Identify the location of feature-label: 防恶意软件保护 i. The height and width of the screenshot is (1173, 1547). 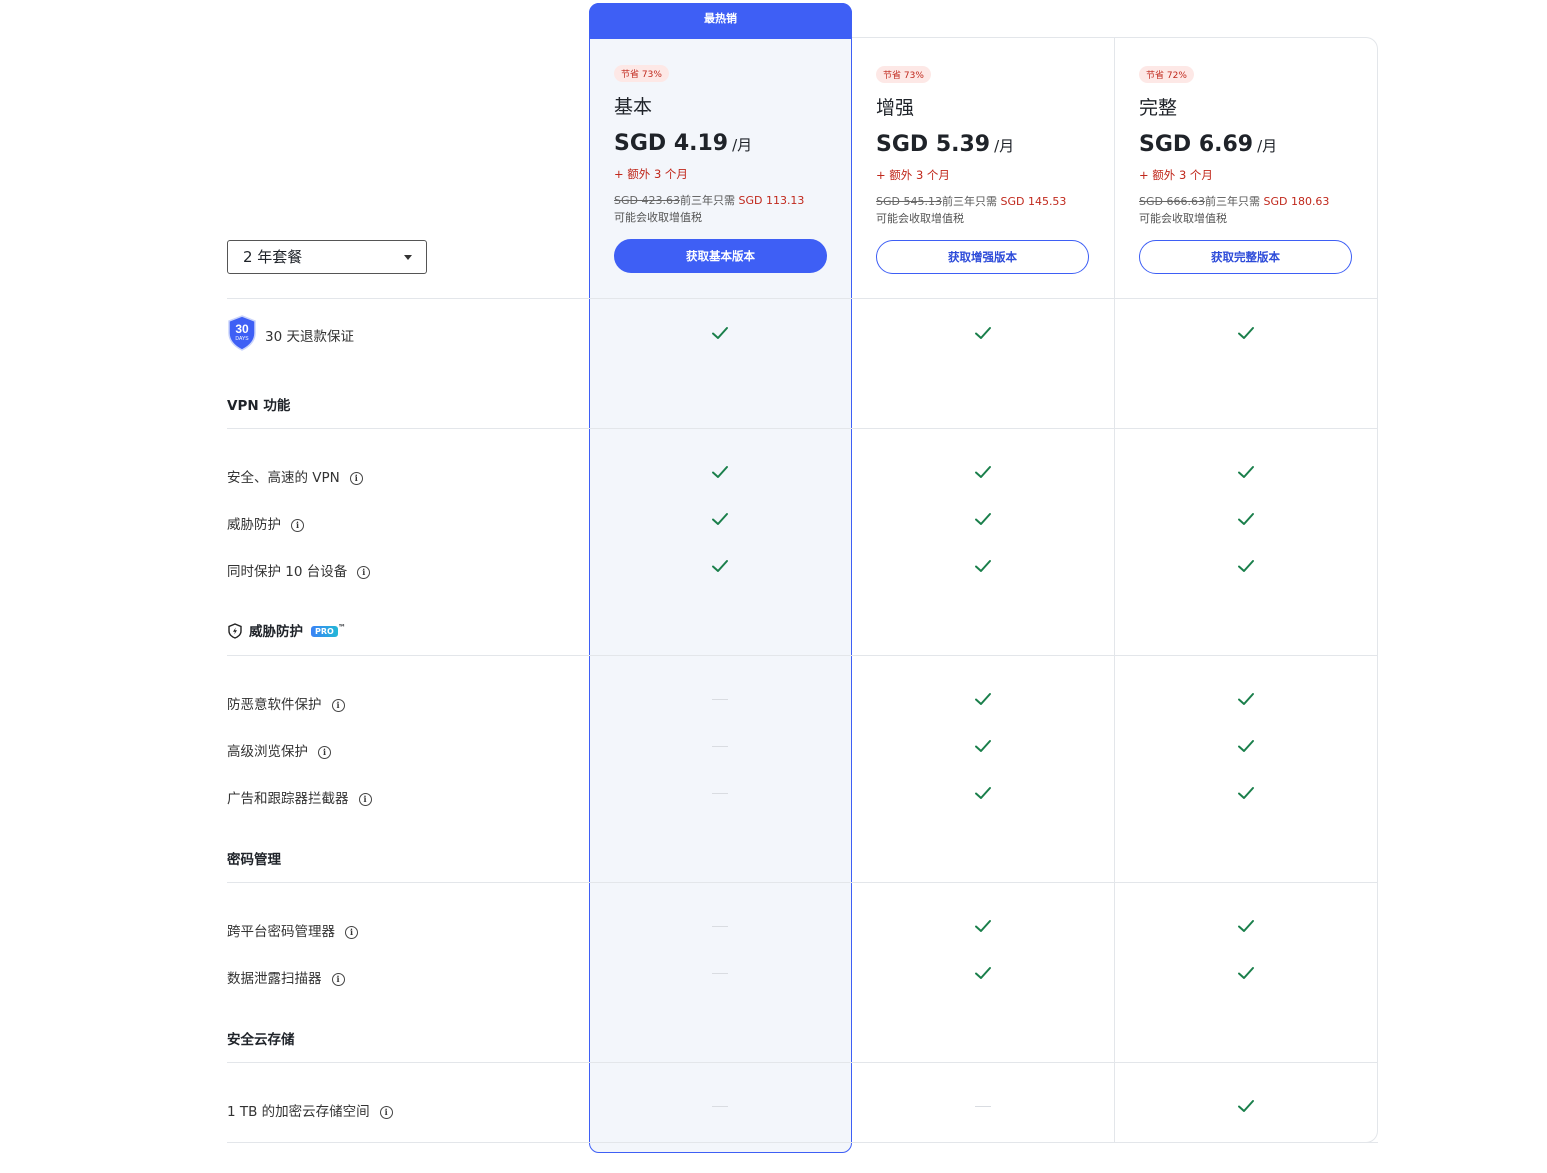
(286, 703).